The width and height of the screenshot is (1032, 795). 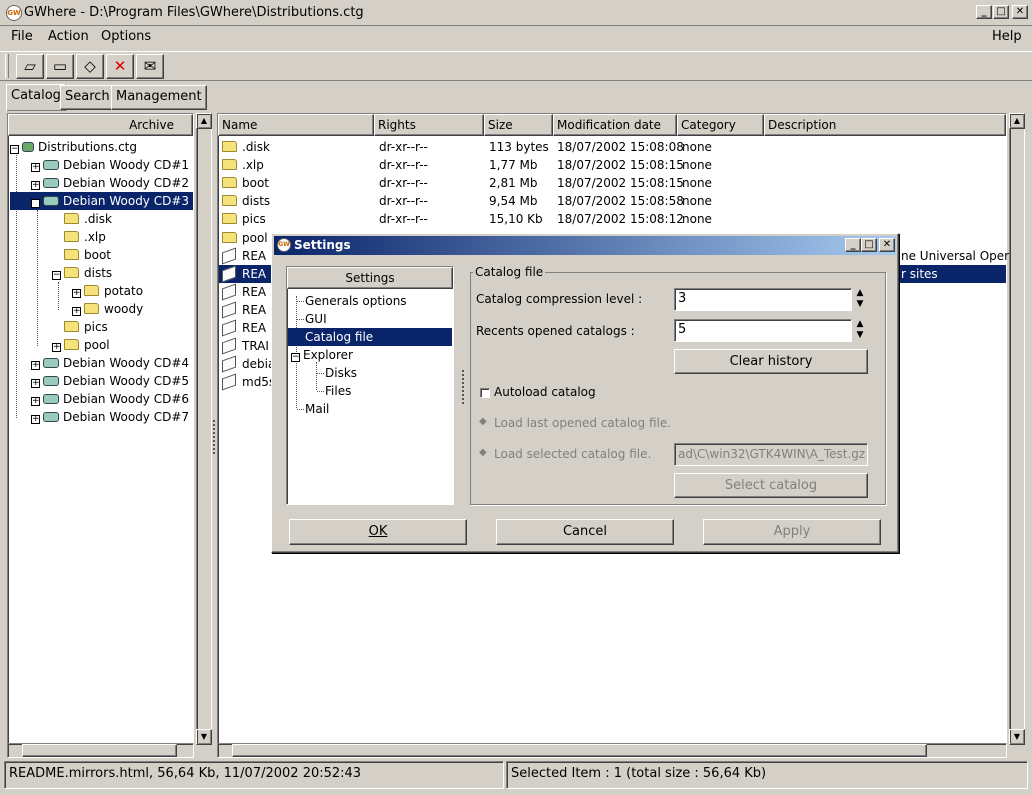 I want to click on menu-help: Help, so click(x=1007, y=36).